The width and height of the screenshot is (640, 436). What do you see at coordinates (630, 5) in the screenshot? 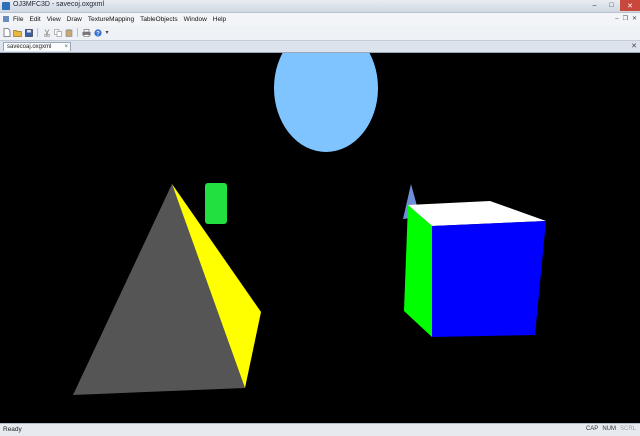
I see `close-button: ✕` at bounding box center [630, 5].